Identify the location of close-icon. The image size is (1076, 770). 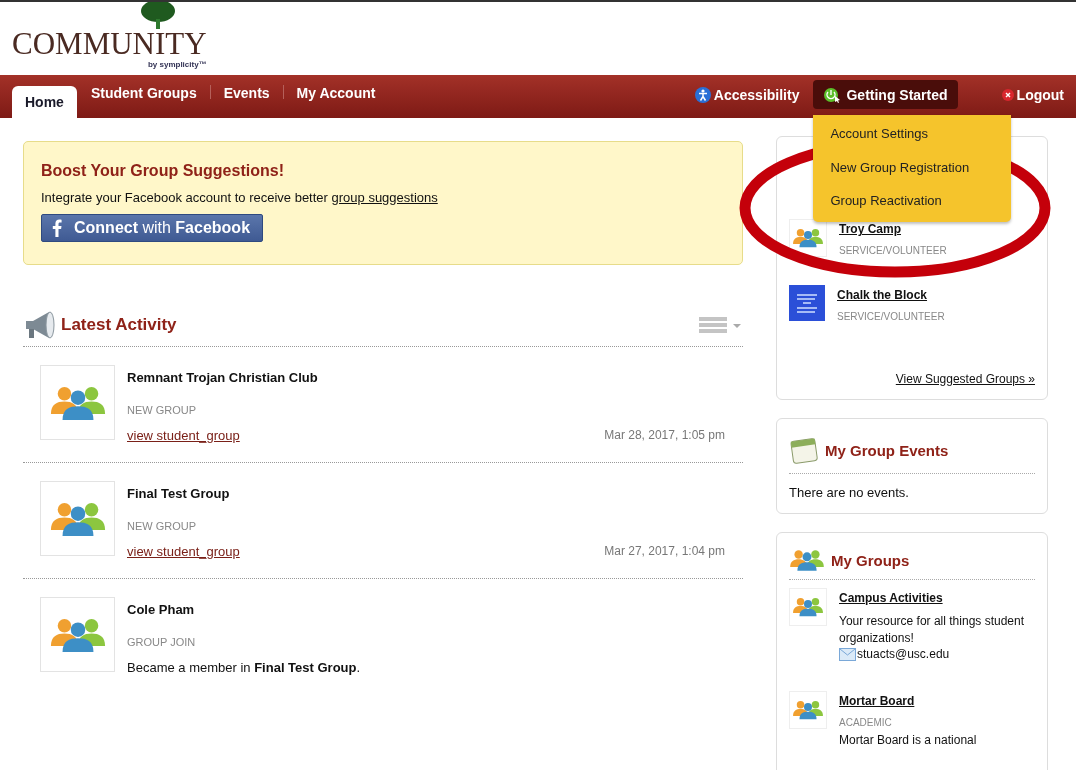
(1007, 94).